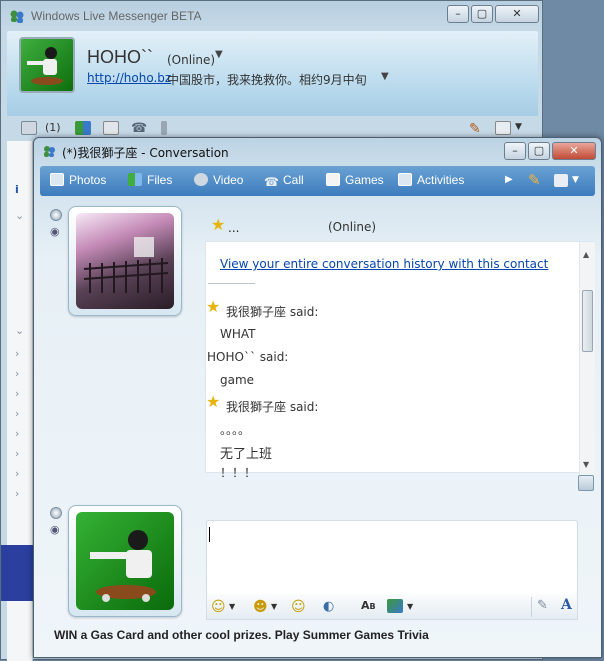  I want to click on wink-icon: ☻, so click(260, 607).